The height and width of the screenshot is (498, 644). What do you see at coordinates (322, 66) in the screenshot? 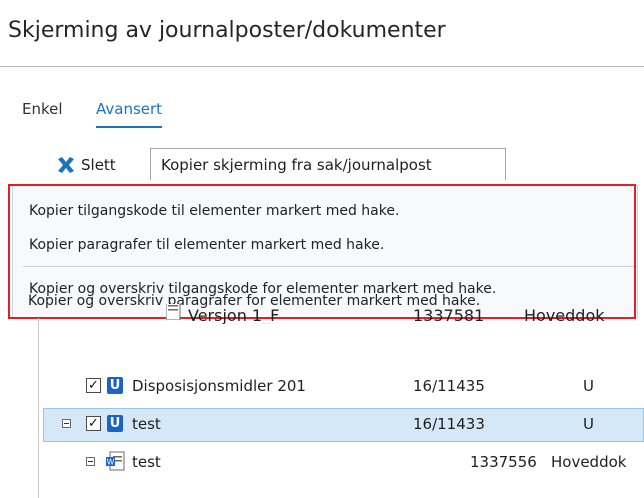
I see `title-divider` at bounding box center [322, 66].